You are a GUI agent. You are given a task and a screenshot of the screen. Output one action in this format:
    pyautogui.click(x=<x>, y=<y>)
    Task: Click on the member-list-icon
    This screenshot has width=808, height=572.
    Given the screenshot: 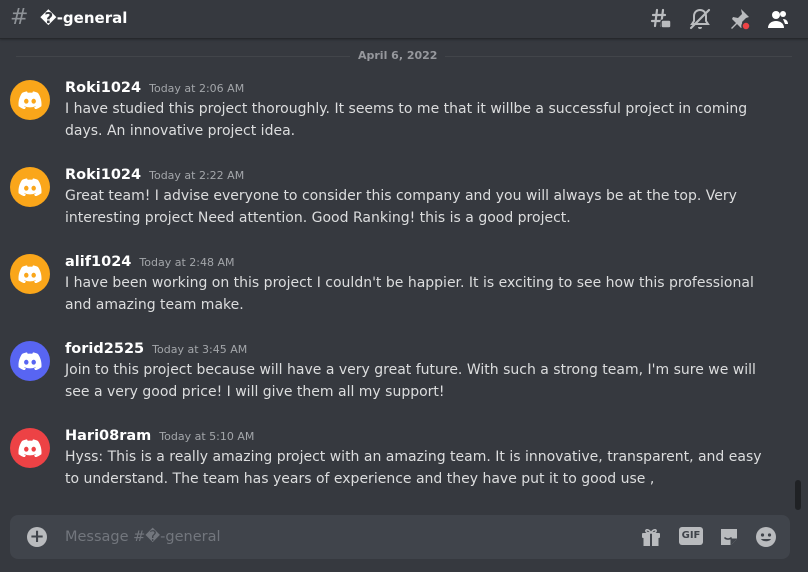 What is the action you would take?
    pyautogui.click(x=778, y=19)
    